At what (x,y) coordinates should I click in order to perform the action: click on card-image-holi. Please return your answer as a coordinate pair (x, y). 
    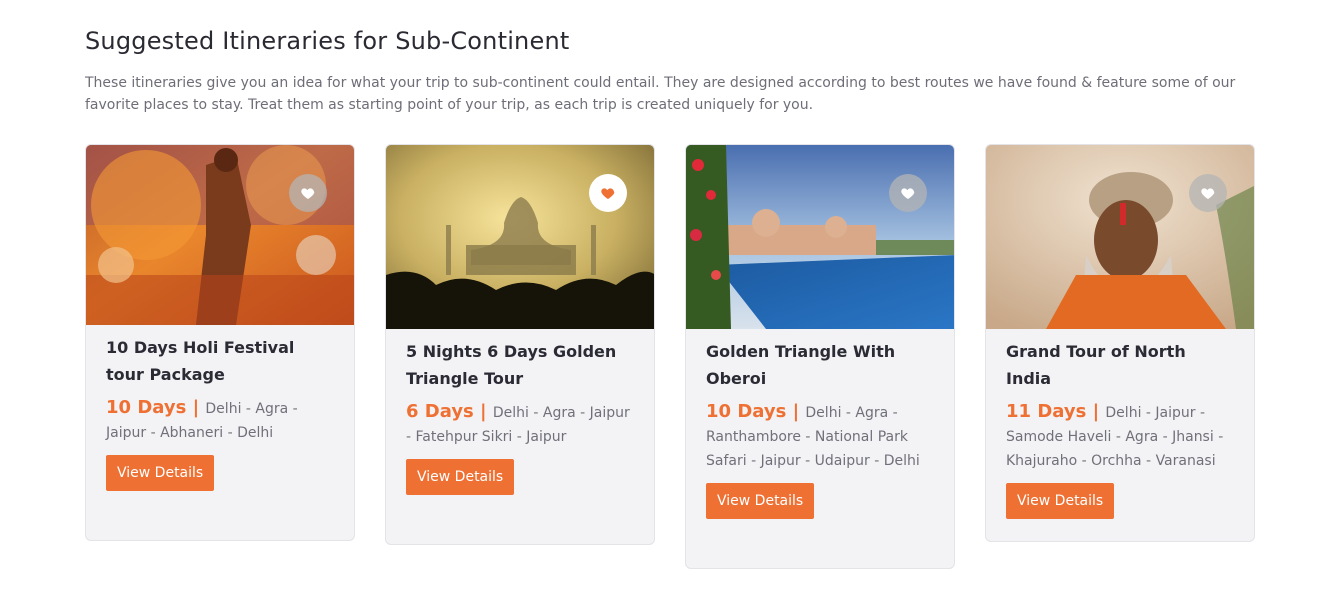
    Looking at the image, I should click on (220, 235).